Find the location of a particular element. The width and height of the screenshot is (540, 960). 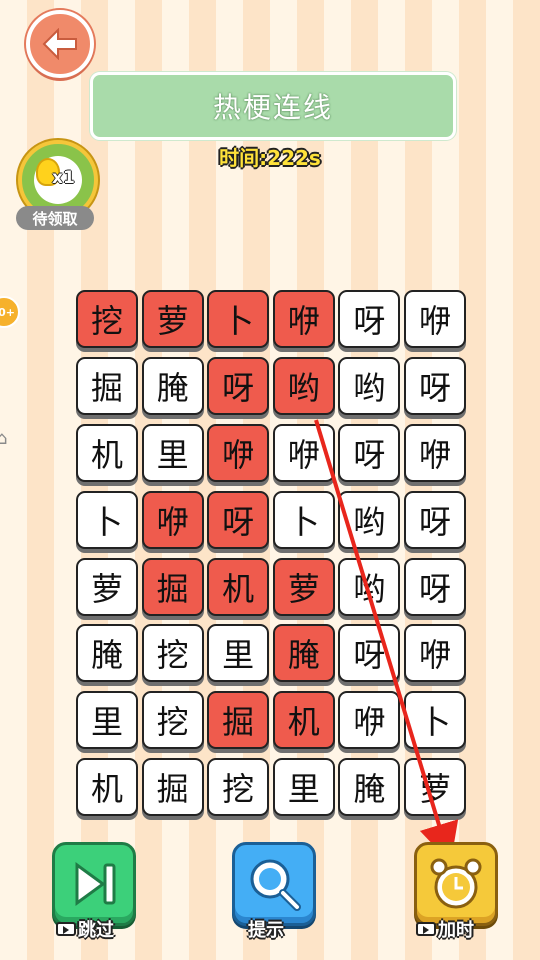

level-title: 热梗连线 is located at coordinates (273, 106).